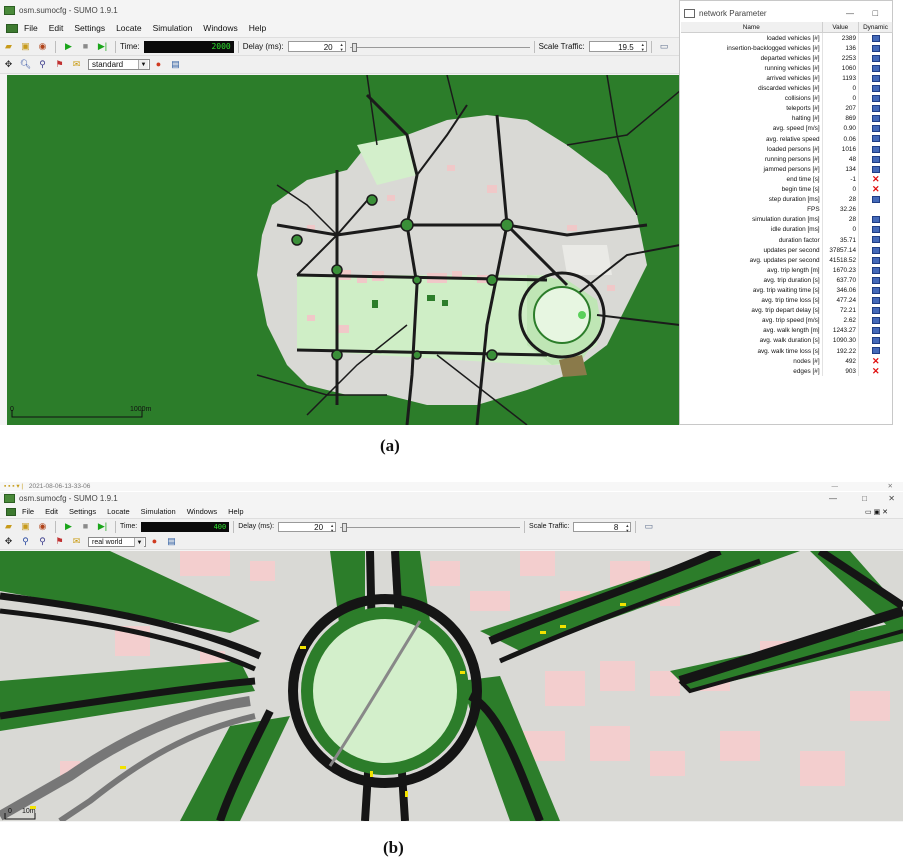  Describe the element at coordinates (787, 149) in the screenshot. I see `table-row: loaded persons [#] 1016` at that location.